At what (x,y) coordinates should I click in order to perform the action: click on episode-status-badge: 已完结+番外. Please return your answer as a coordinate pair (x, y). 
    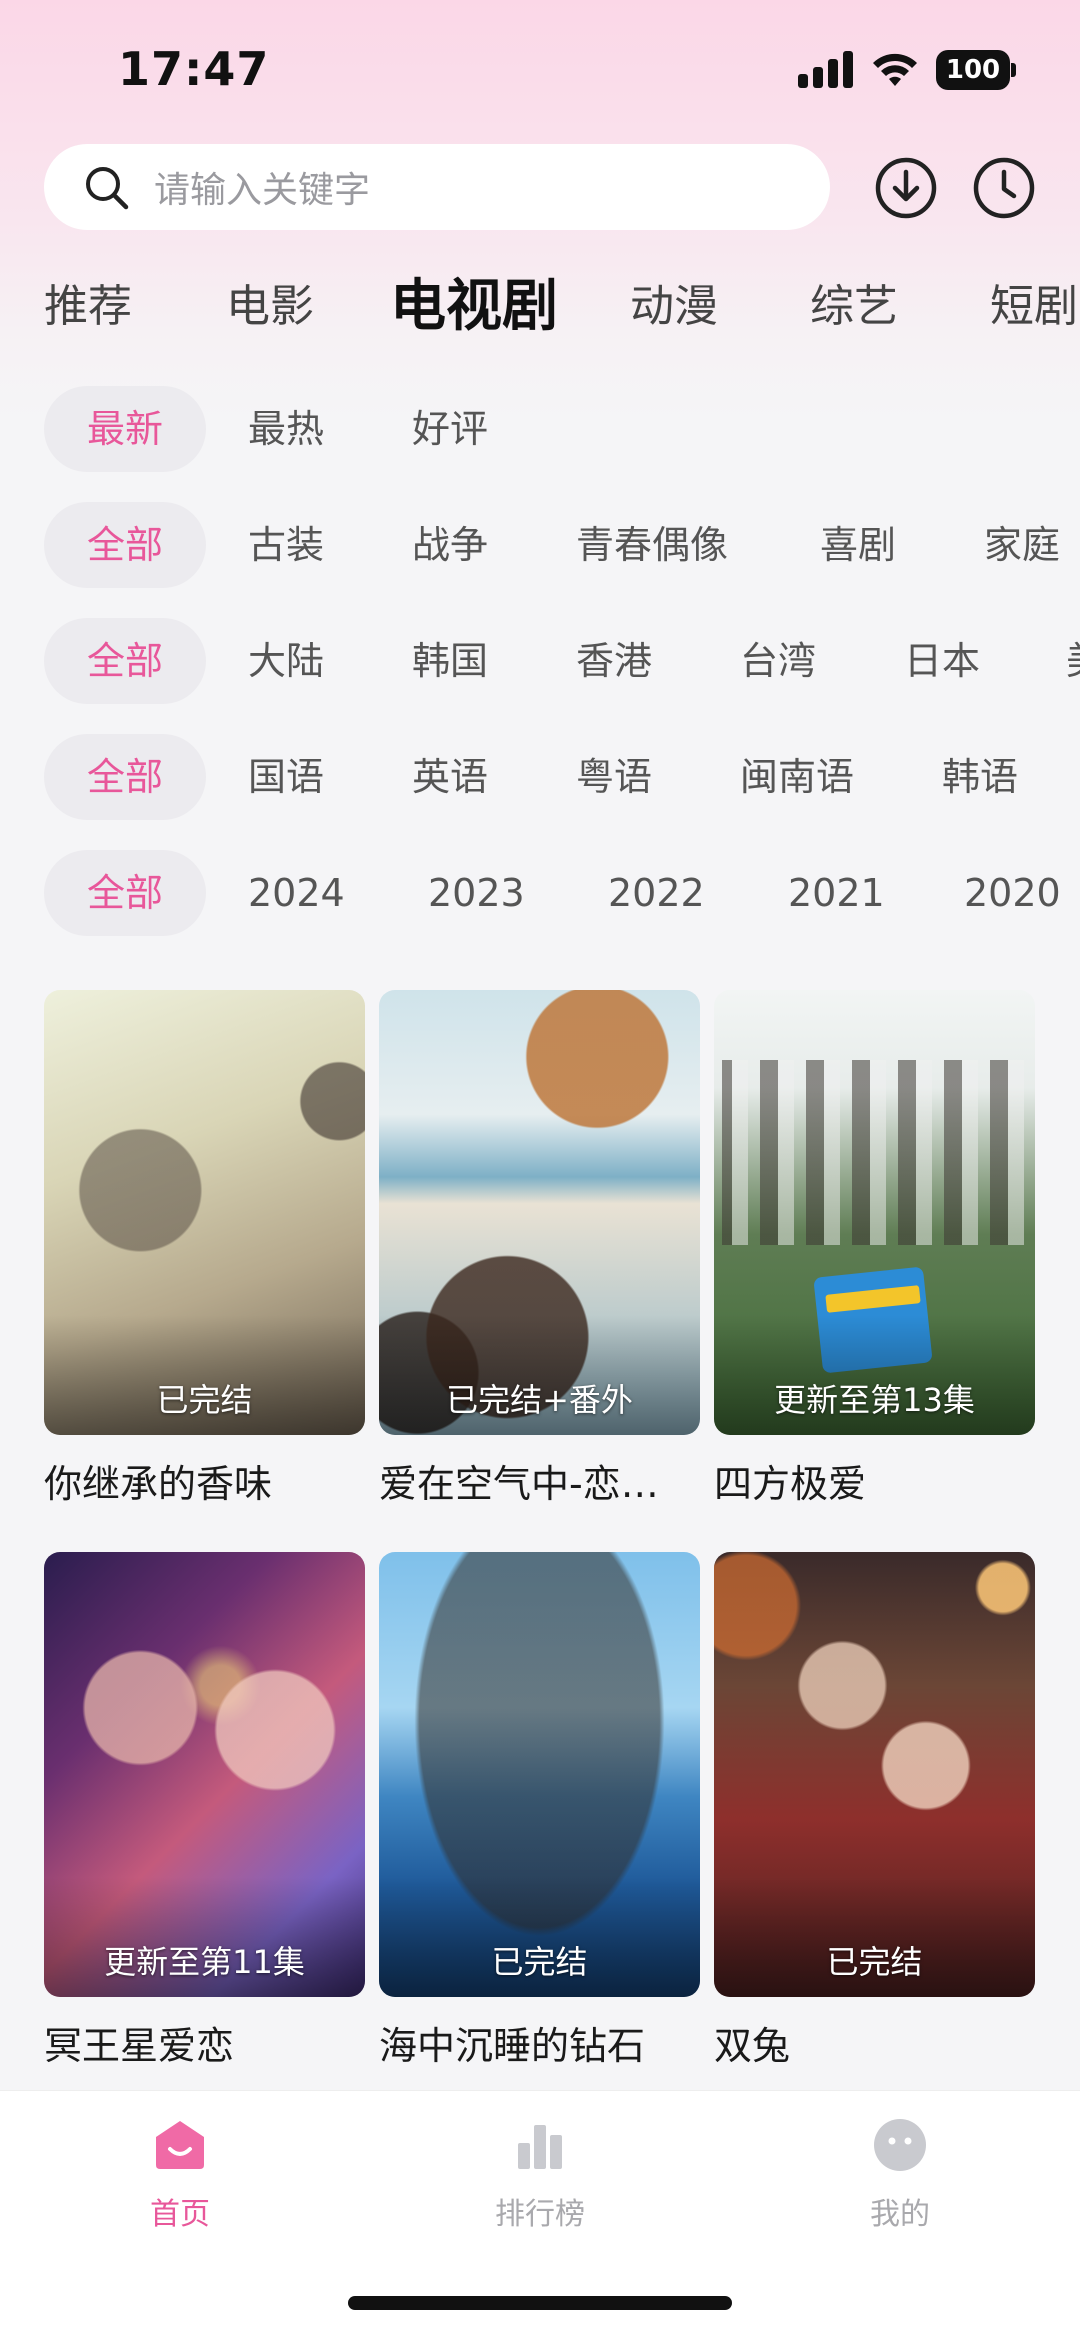
    Looking at the image, I should click on (539, 1400).